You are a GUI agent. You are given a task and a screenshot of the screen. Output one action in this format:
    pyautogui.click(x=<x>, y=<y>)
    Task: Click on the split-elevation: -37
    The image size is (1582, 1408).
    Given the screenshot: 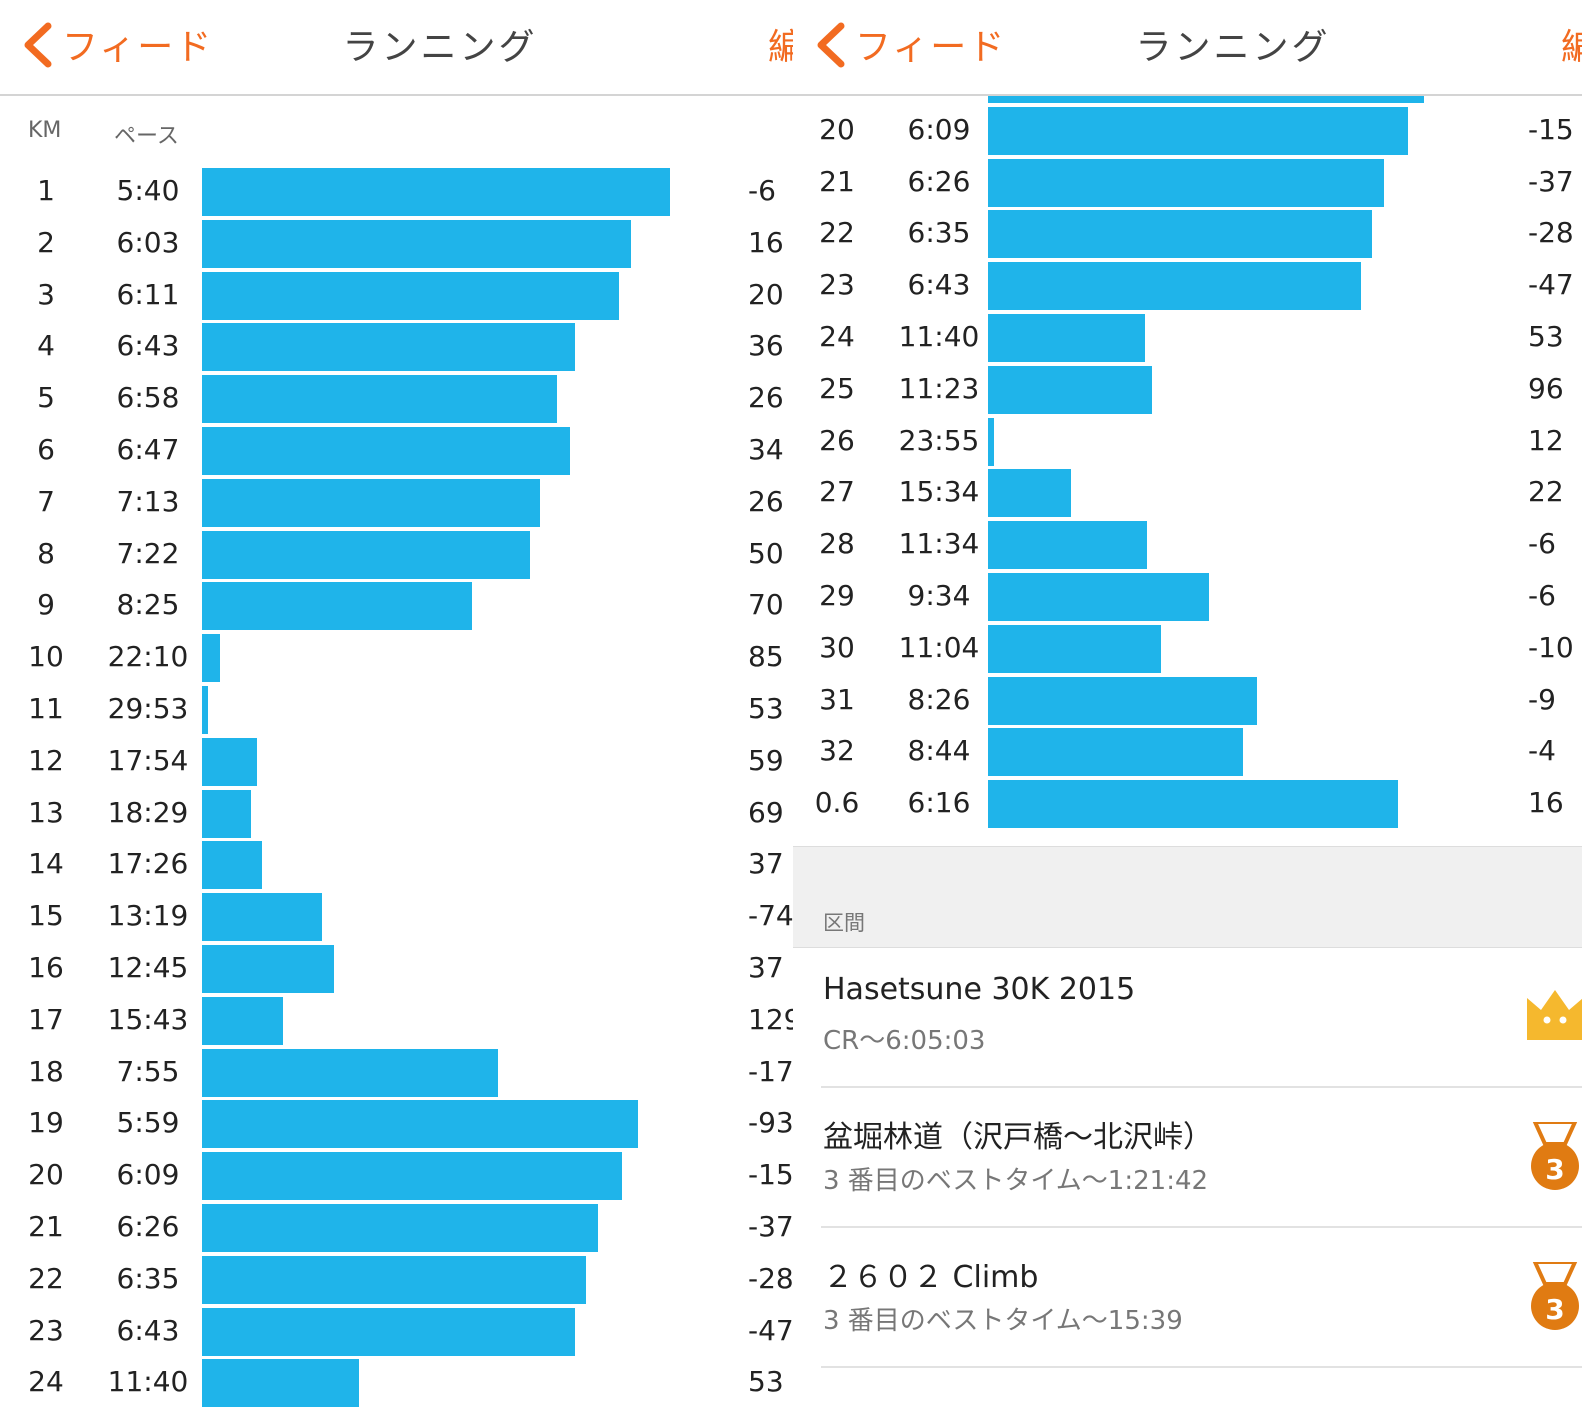 What is the action you would take?
    pyautogui.click(x=770, y=1226)
    